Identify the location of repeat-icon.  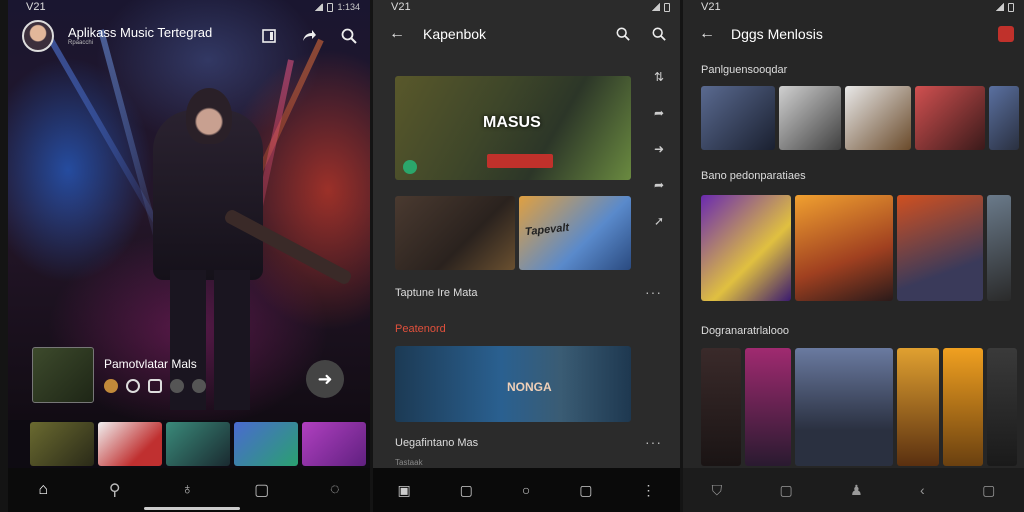
(155, 386).